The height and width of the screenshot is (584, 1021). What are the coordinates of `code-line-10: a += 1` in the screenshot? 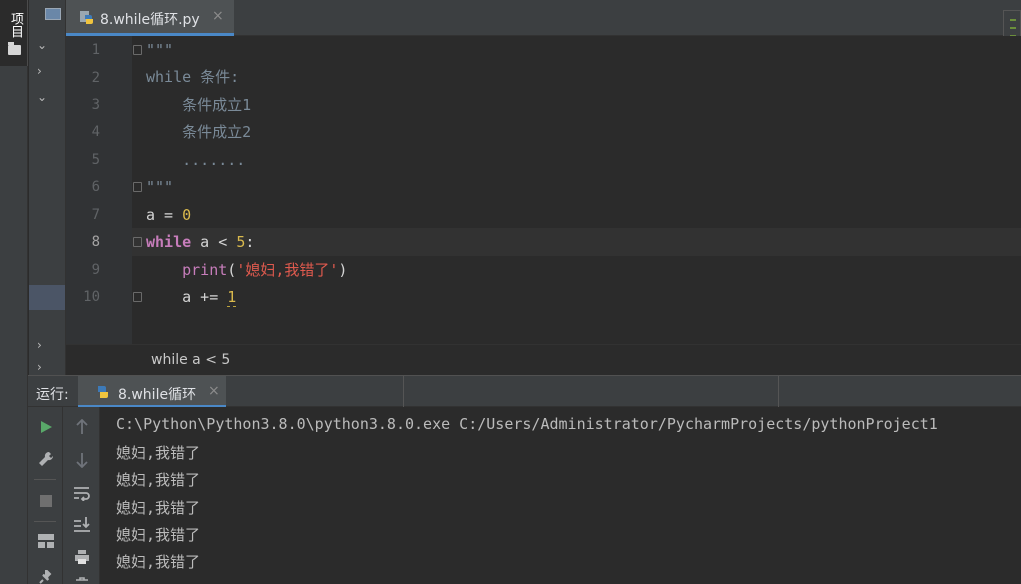 It's located at (191, 297).